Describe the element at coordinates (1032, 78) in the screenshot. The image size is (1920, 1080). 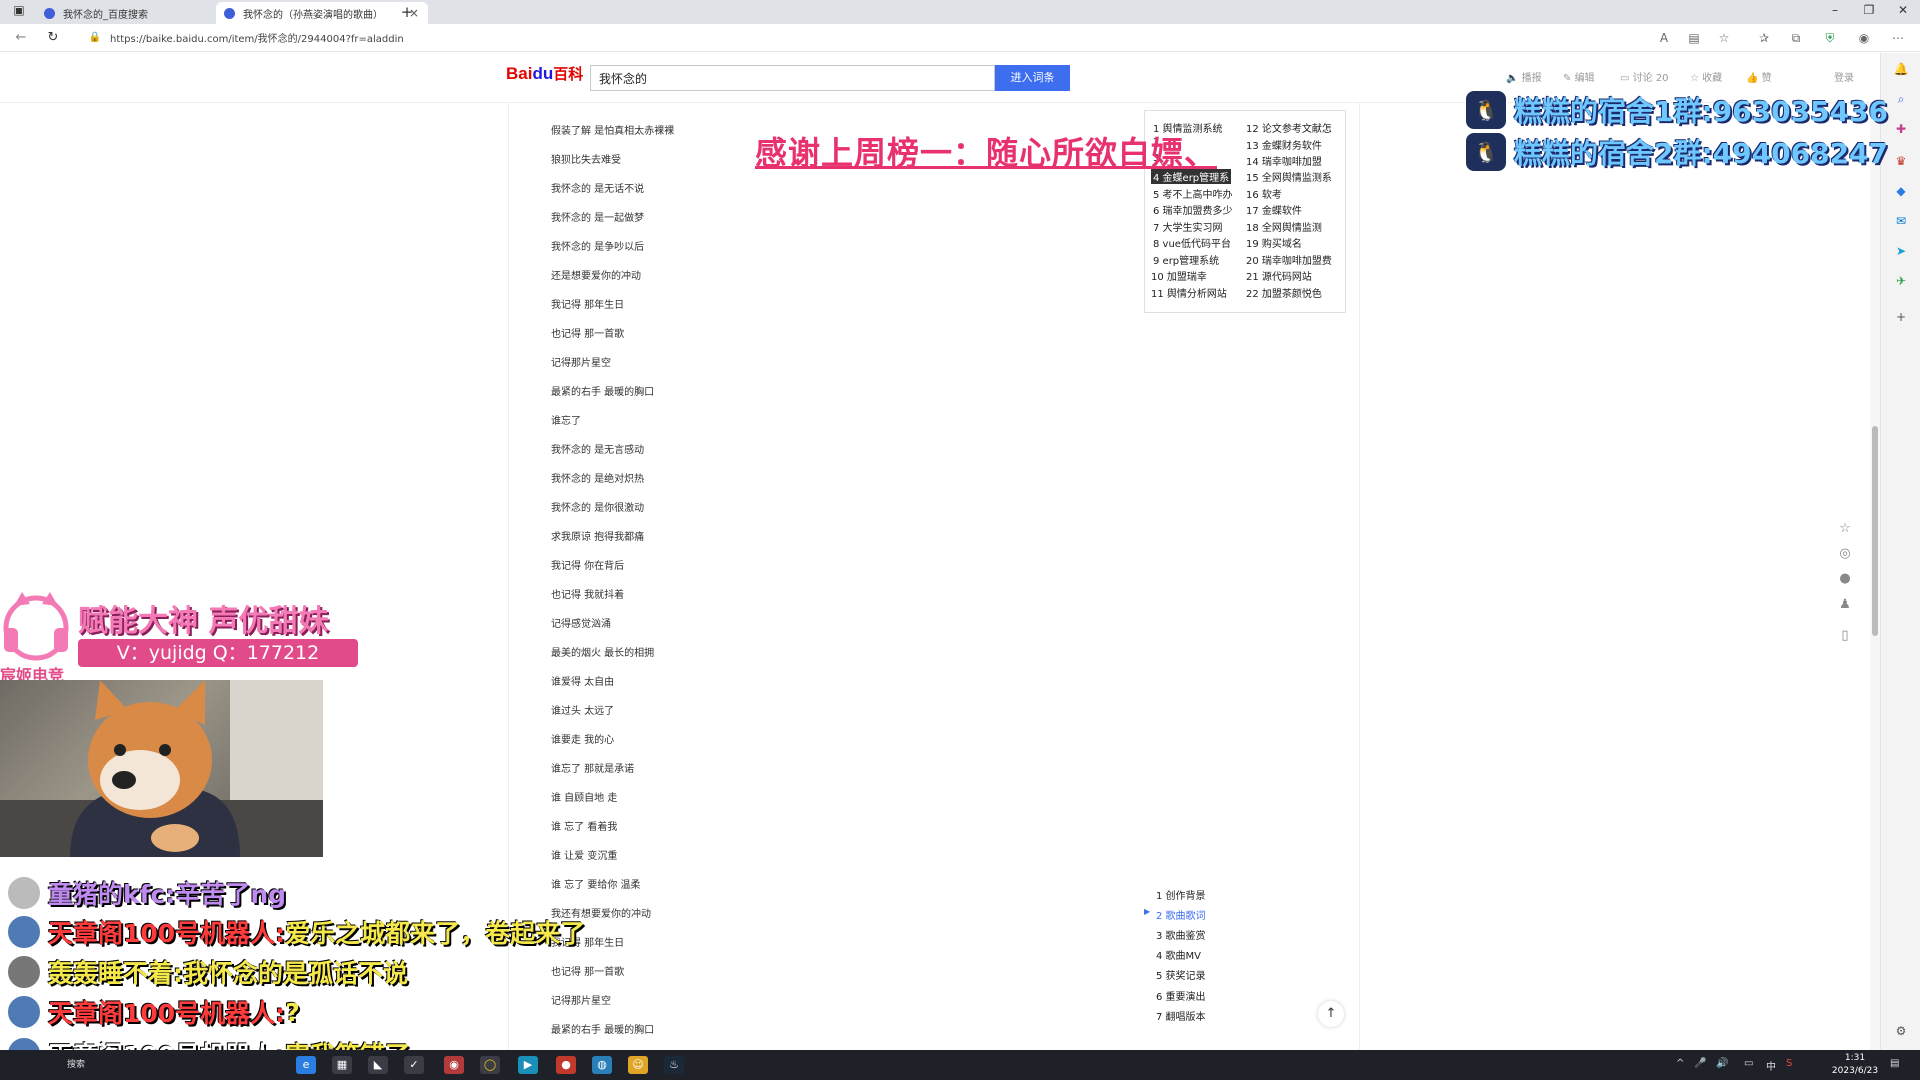
I see `enter-entry-button: 进入词条` at that location.